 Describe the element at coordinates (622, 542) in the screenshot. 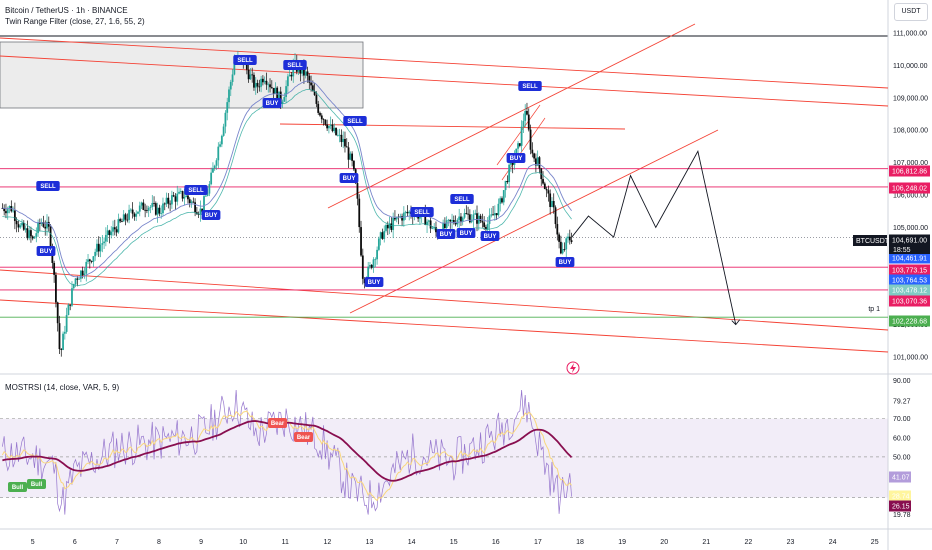

I see `time-axis-label: 19` at that location.